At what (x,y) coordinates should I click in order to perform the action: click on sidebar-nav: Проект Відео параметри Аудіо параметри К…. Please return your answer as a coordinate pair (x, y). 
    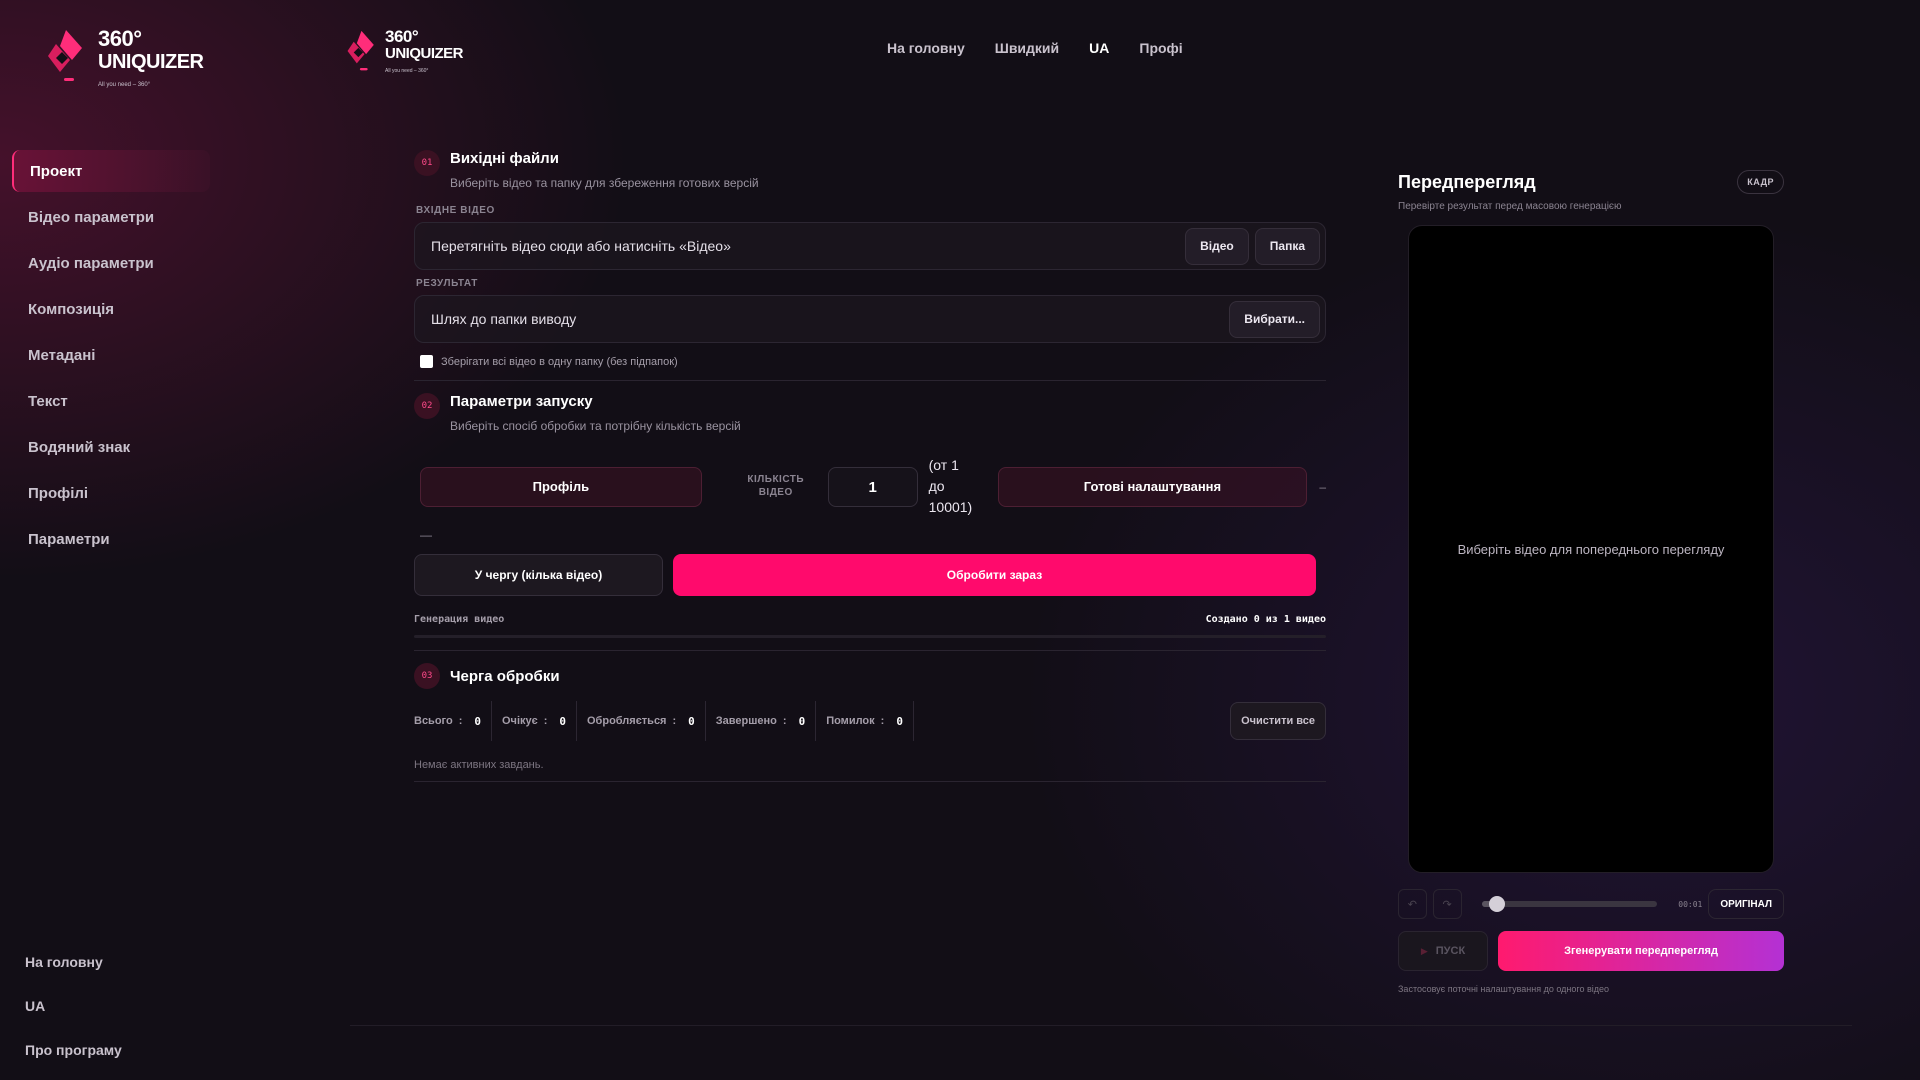
    Looking at the image, I should click on (111, 357).